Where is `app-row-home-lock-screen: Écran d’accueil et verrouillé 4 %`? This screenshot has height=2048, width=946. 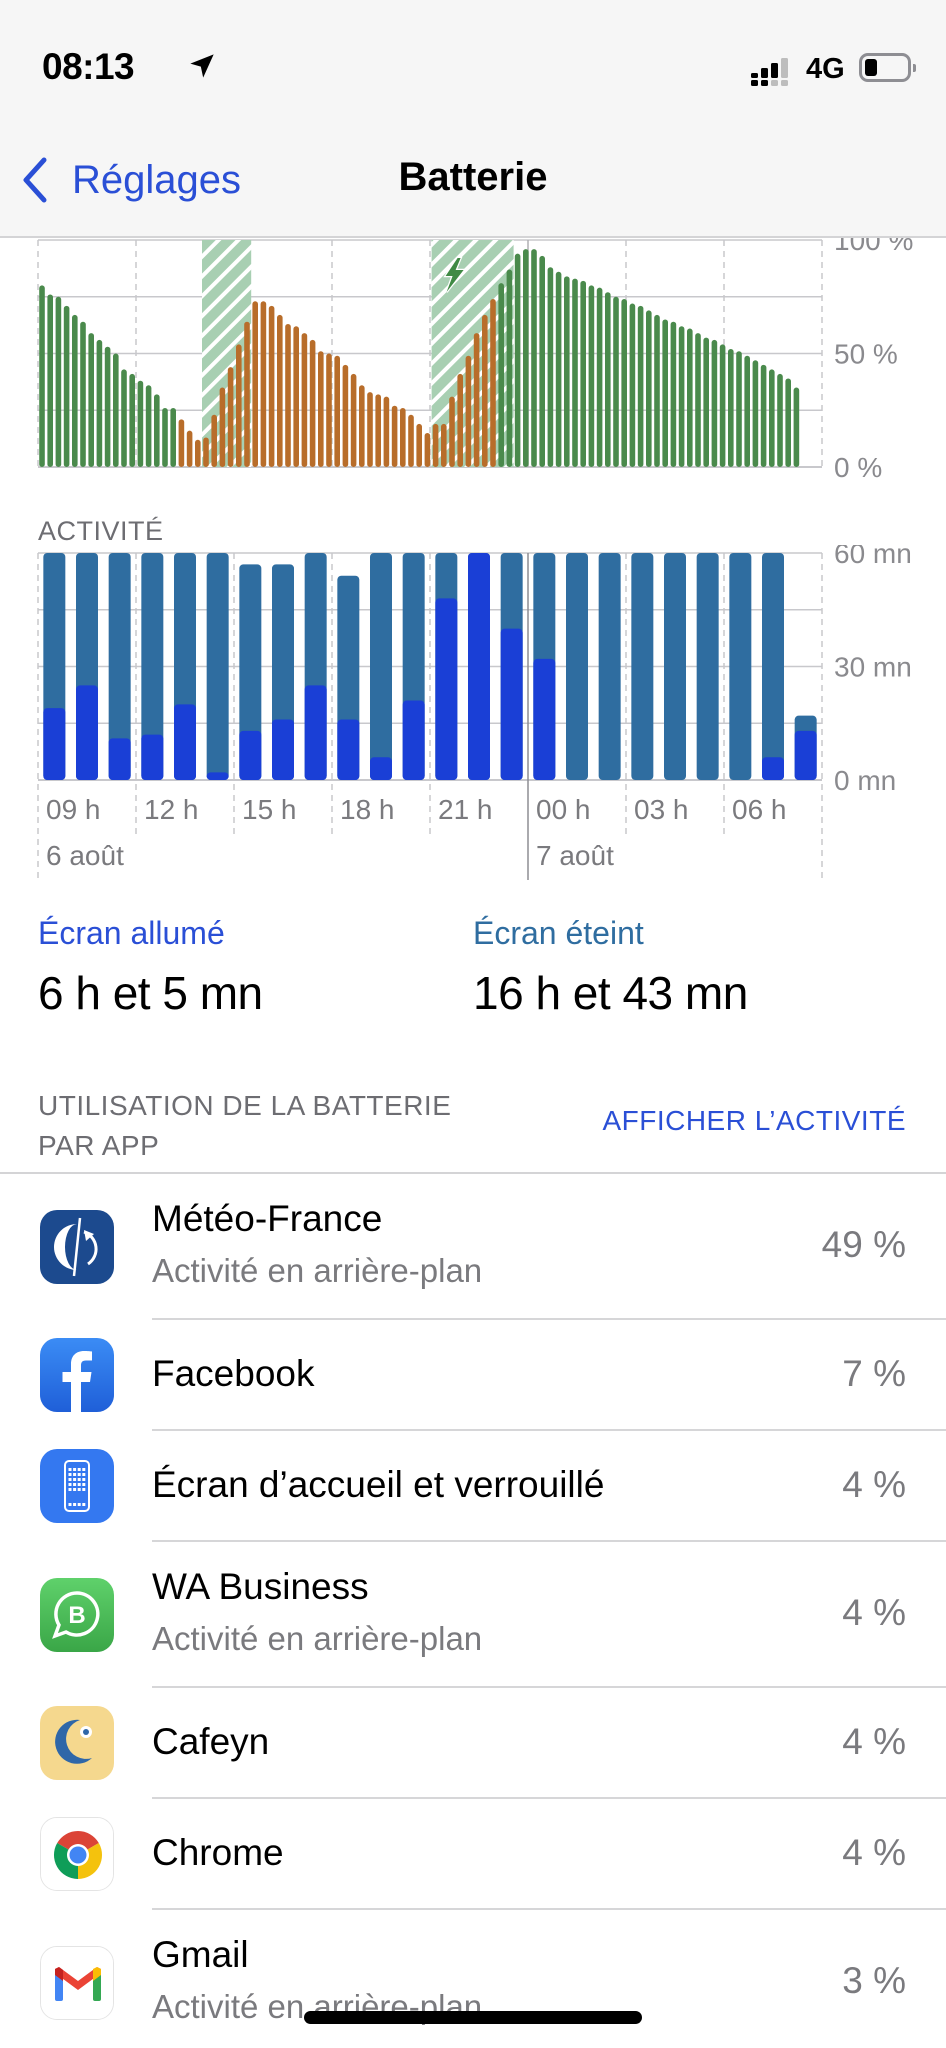
app-row-home-lock-screen: Écran d’accueil et verrouillé 4 % is located at coordinates (473, 1486).